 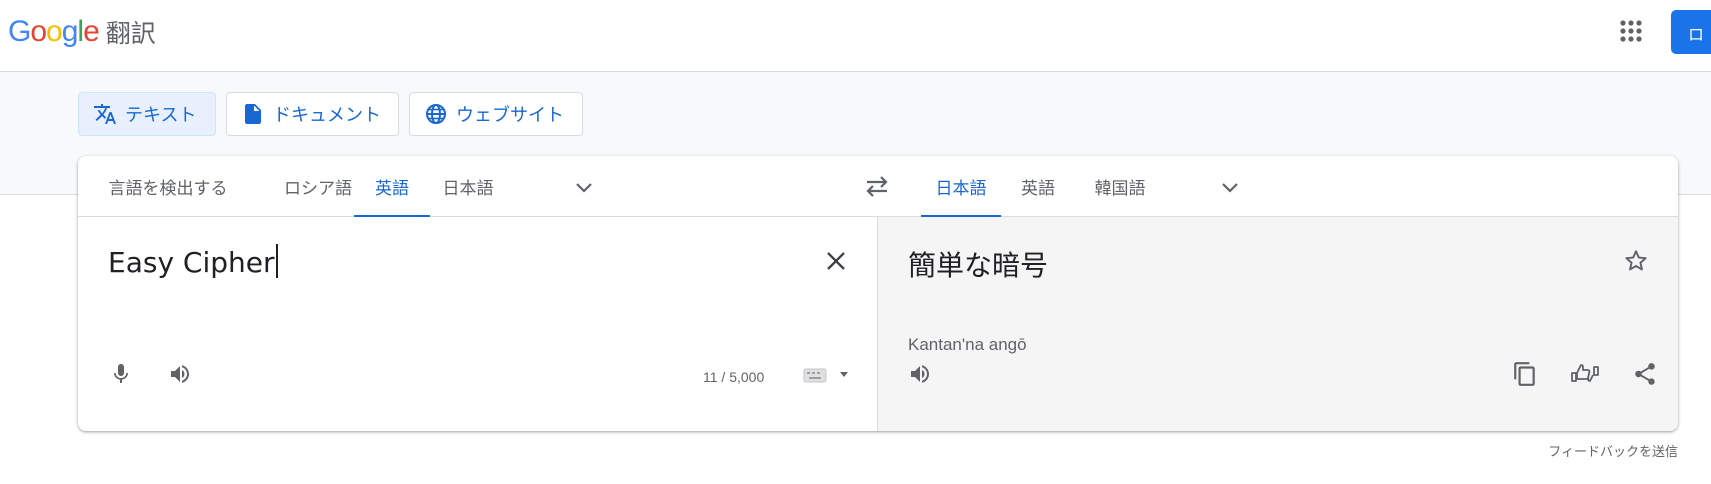 I want to click on top-bar: Google 翻訳 ロ, so click(x=855, y=36).